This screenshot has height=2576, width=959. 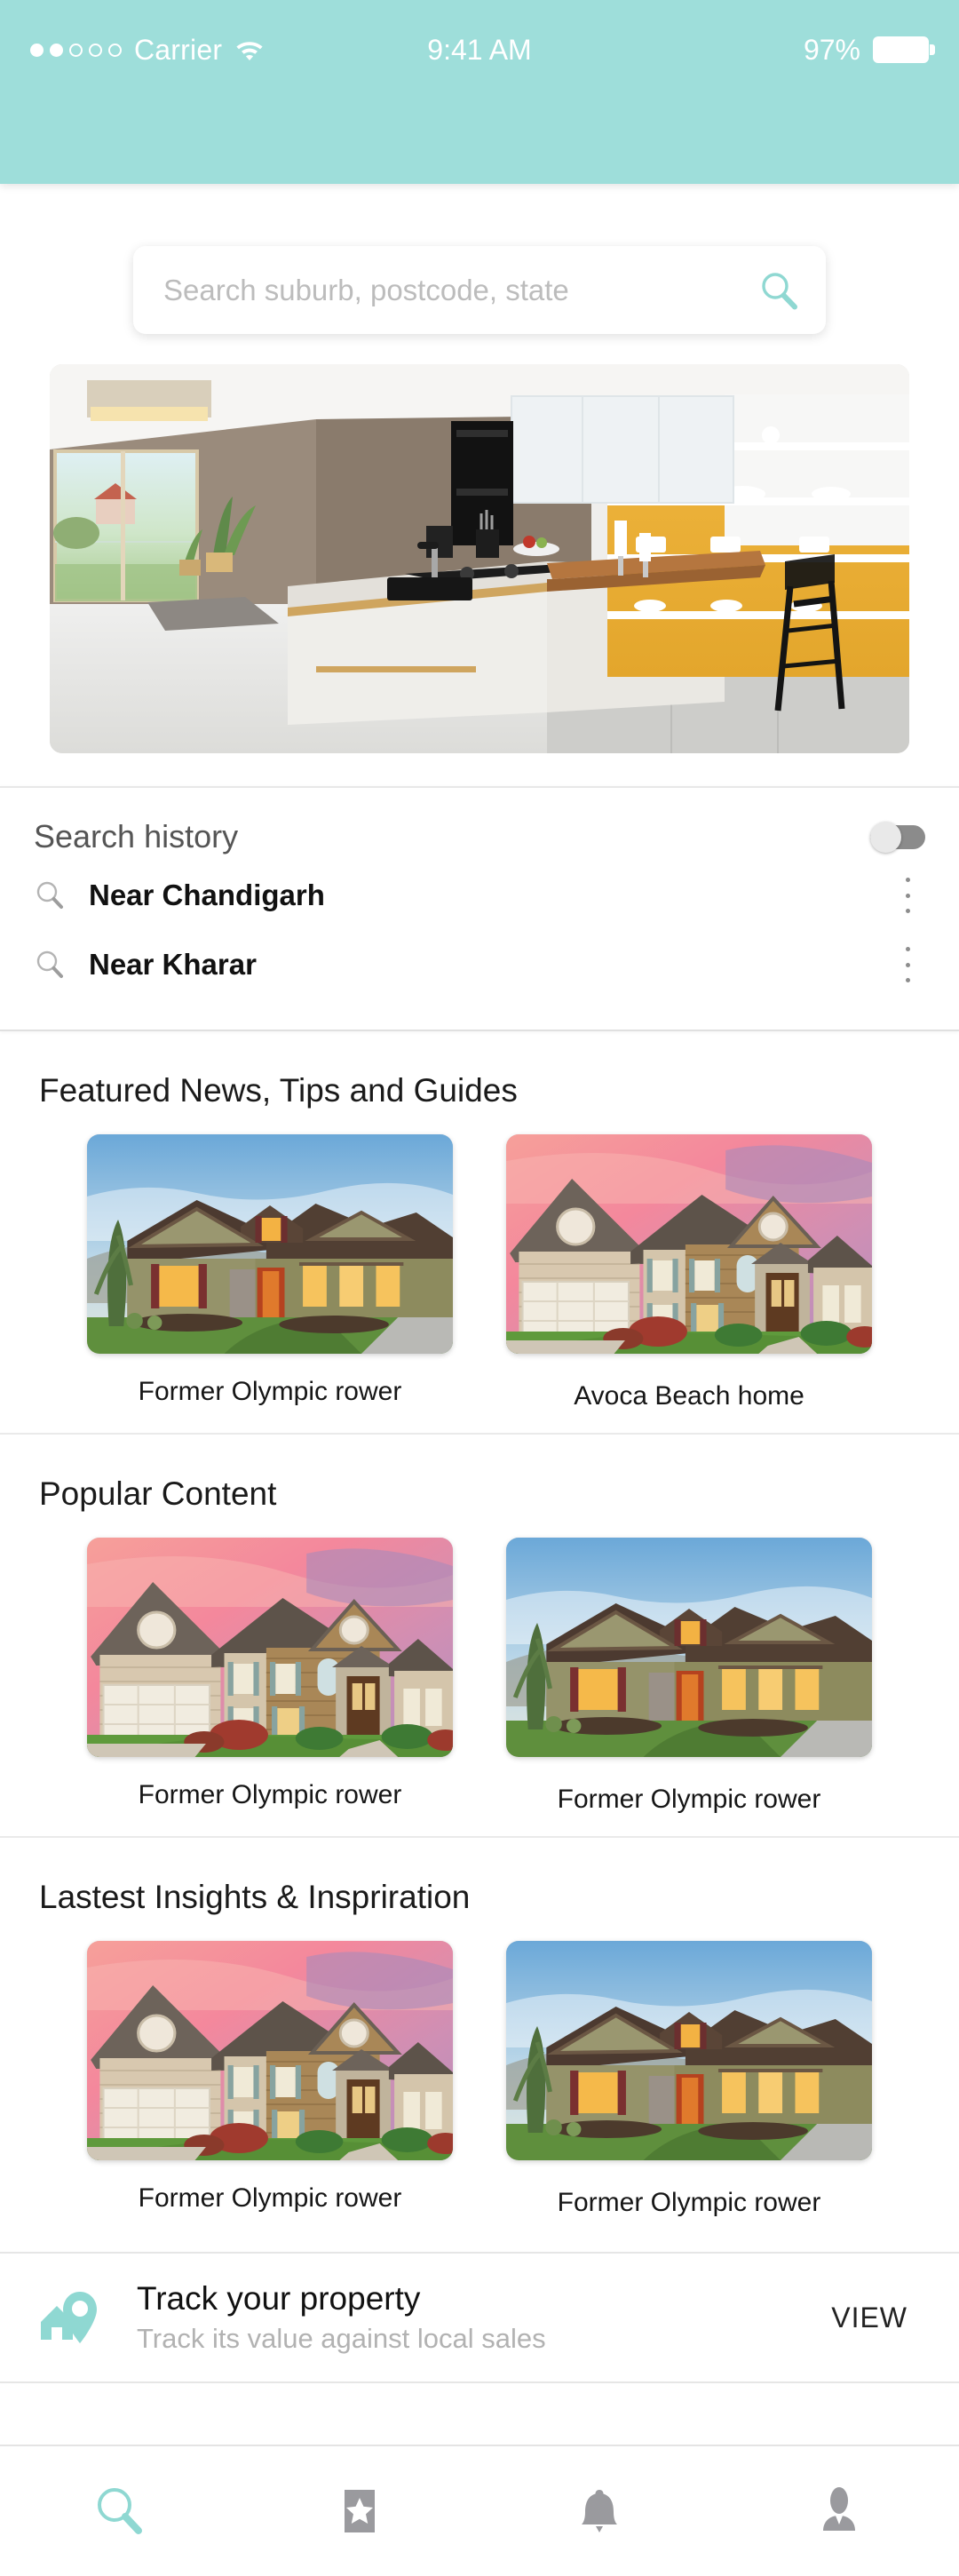 I want to click on card-caption: Avoca Beach home, so click(x=689, y=1396).